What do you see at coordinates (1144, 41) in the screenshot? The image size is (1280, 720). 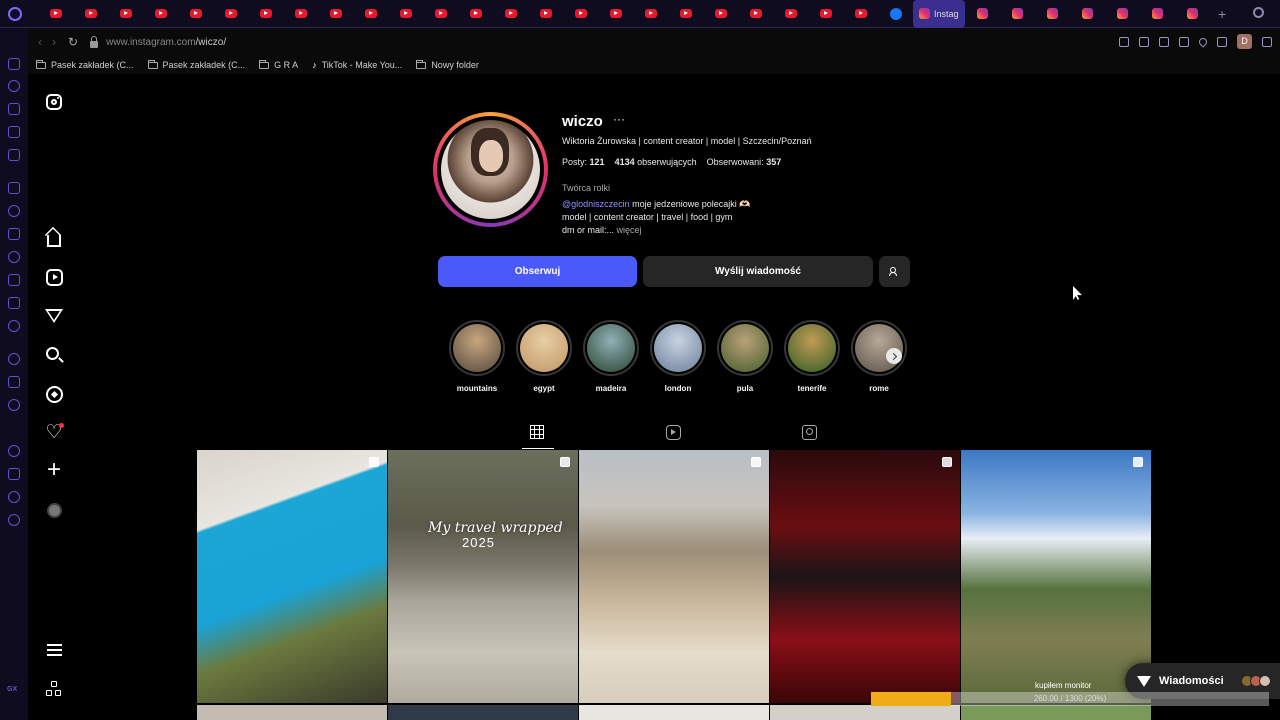 I see `snapshot-icon` at bounding box center [1144, 41].